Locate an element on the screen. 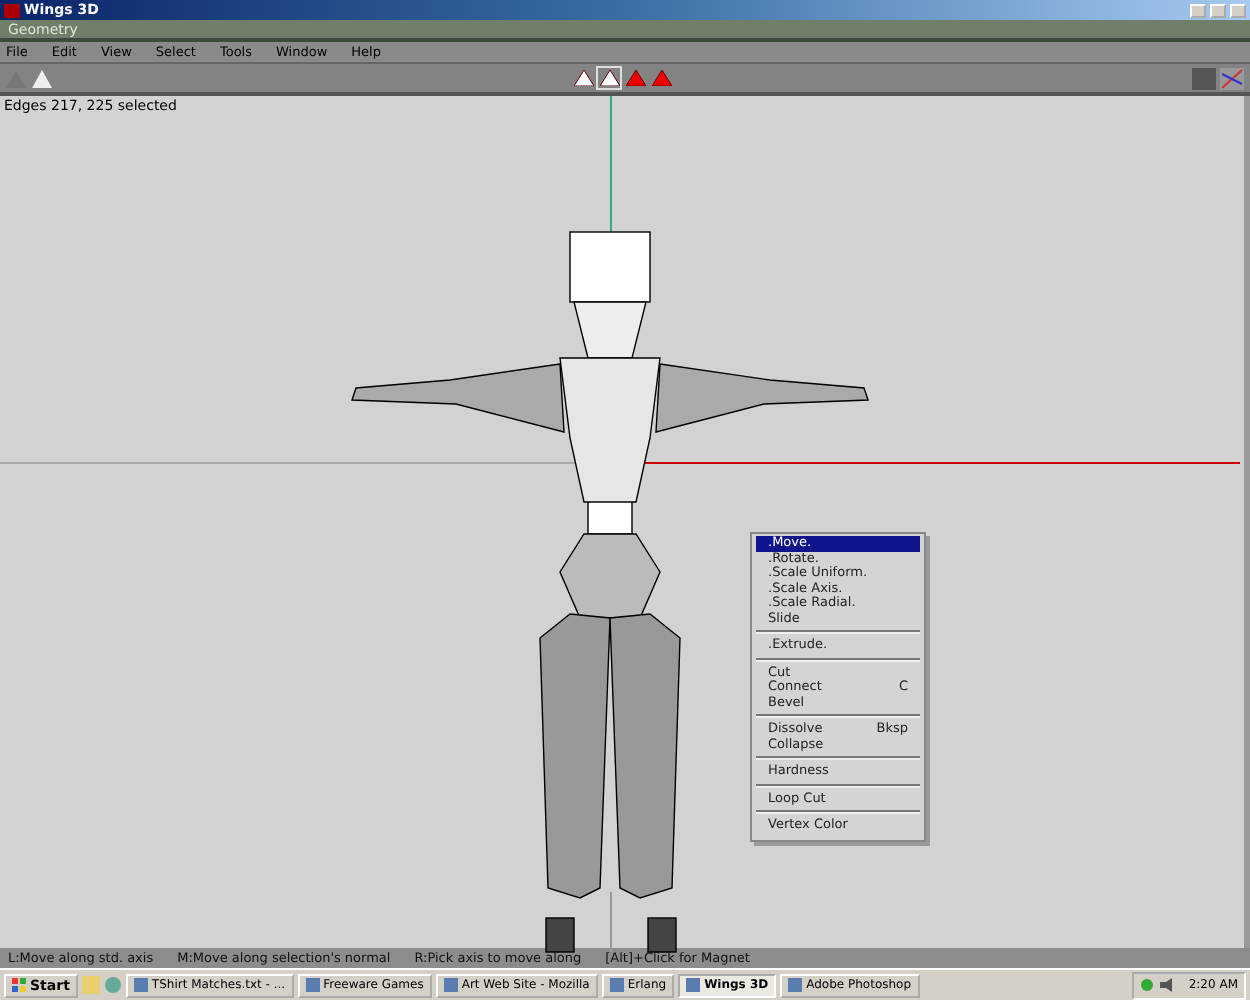 This screenshot has width=1250, height=1000. speaker-icon is located at coordinates (1167, 985).